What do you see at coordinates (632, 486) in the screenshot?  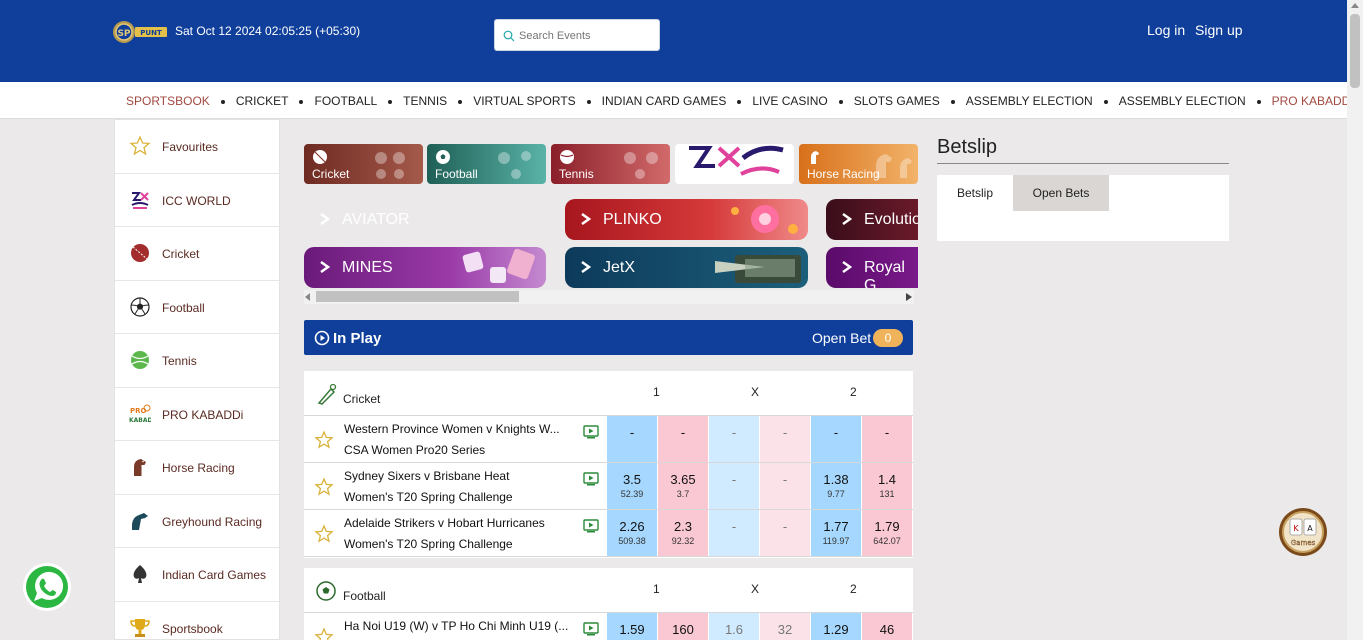 I see `odds-back-cell: 3.5 52.39` at bounding box center [632, 486].